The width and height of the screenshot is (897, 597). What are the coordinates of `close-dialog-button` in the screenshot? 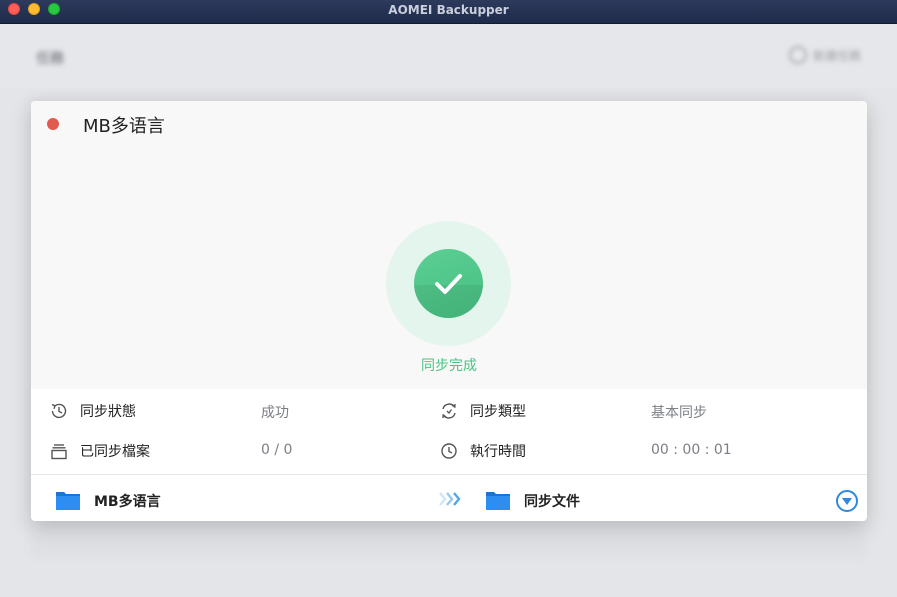 It's located at (53, 124).